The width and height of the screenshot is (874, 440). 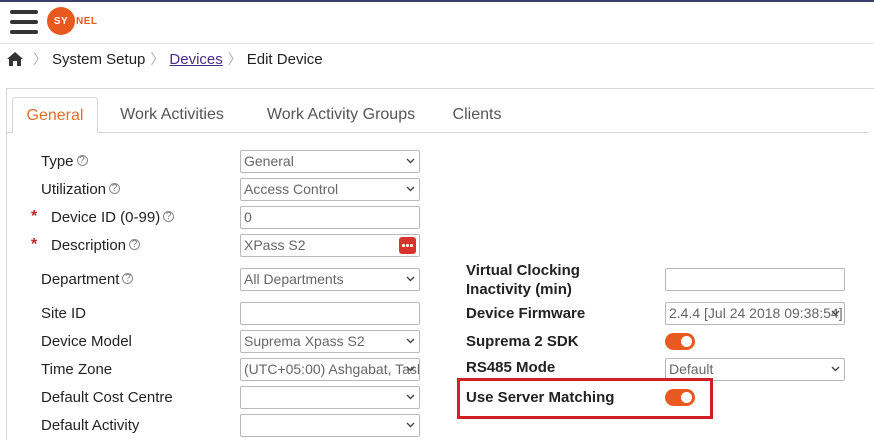 What do you see at coordinates (87, 280) in the screenshot?
I see `department-label: Department?` at bounding box center [87, 280].